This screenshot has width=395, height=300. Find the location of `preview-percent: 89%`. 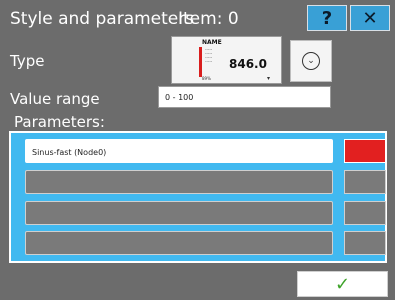

preview-percent: 89% is located at coordinates (206, 78).